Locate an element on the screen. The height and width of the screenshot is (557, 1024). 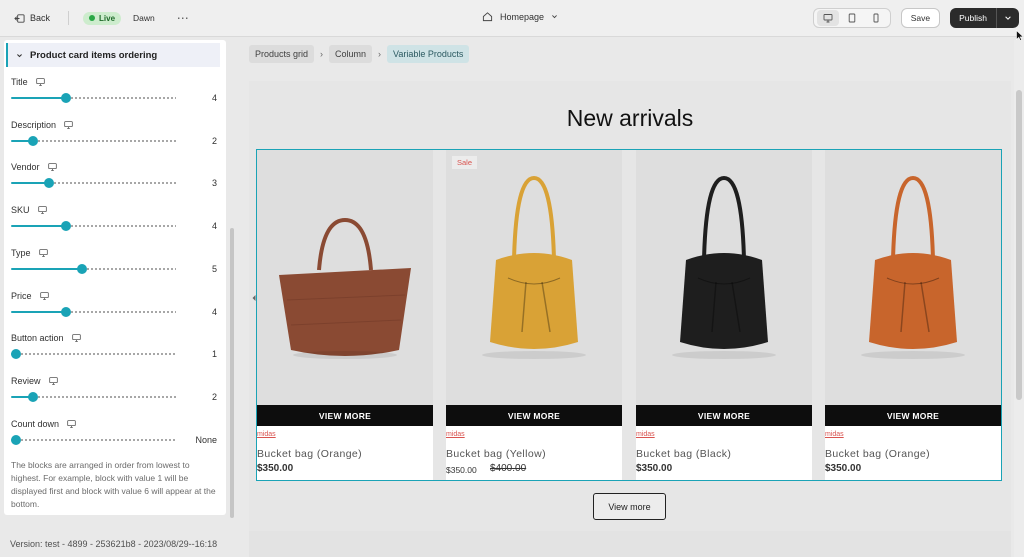
chevron-left-icon is located at coordinates (254, 298).